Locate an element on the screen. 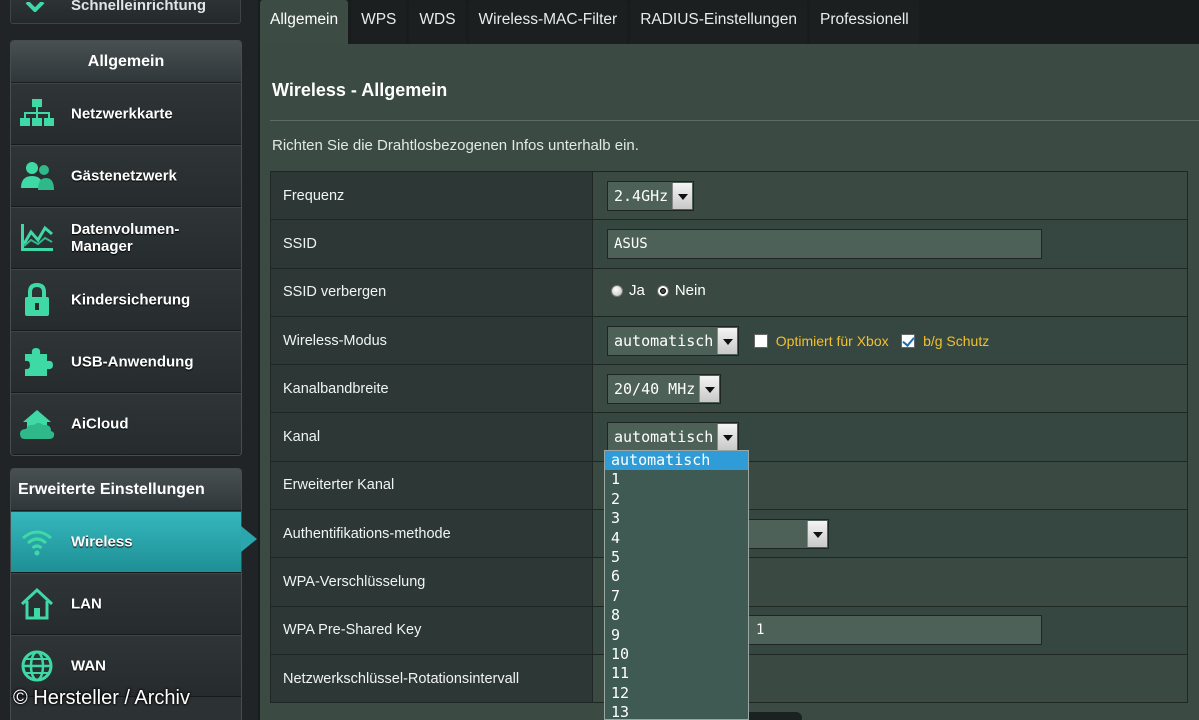  field-label: Kanal is located at coordinates (431, 437).